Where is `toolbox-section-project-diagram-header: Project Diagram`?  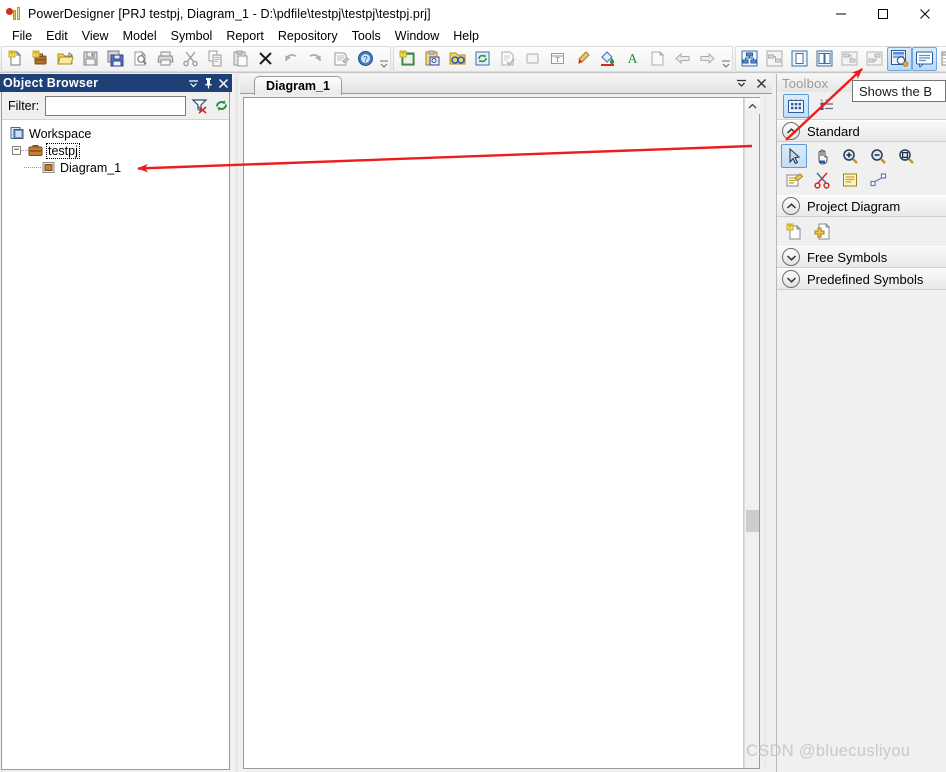
toolbox-section-project-diagram-header: Project Diagram is located at coordinates (861, 206).